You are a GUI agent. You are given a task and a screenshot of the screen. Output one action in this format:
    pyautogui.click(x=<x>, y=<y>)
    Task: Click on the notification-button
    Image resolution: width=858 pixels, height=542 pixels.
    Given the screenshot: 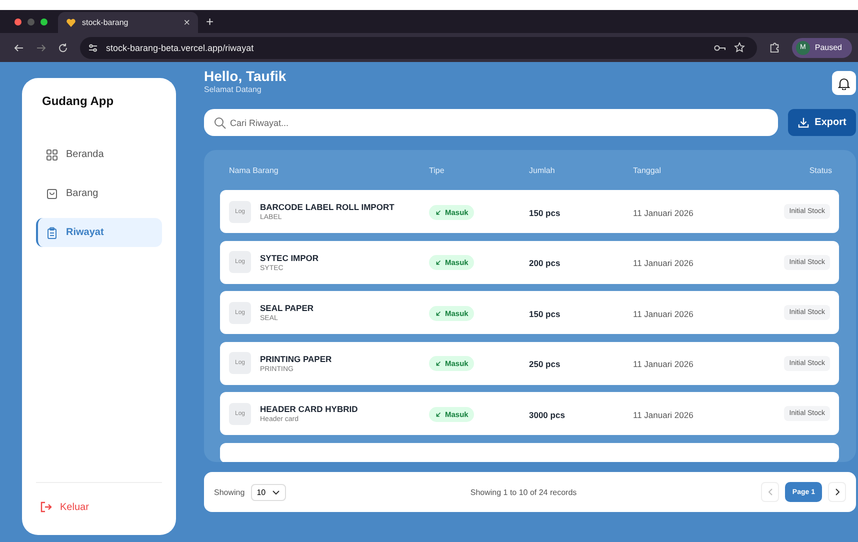 What is the action you would take?
    pyautogui.click(x=844, y=83)
    